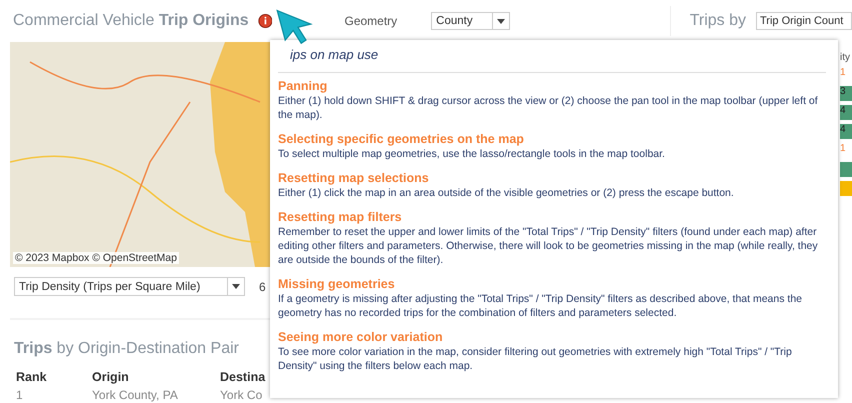 Image resolution: width=852 pixels, height=403 pixels. What do you see at coordinates (294, 26) in the screenshot?
I see `cursor-arrow-icon` at bounding box center [294, 26].